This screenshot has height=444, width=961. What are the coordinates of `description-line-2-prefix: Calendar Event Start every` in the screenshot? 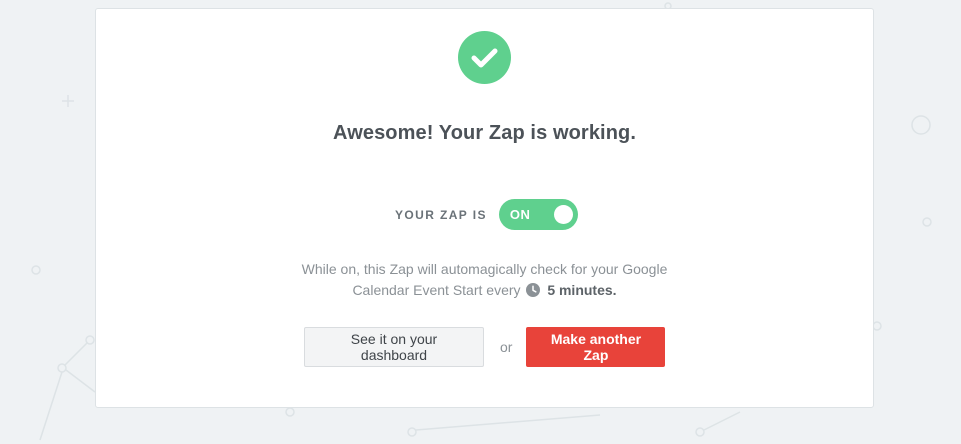 It's located at (436, 290).